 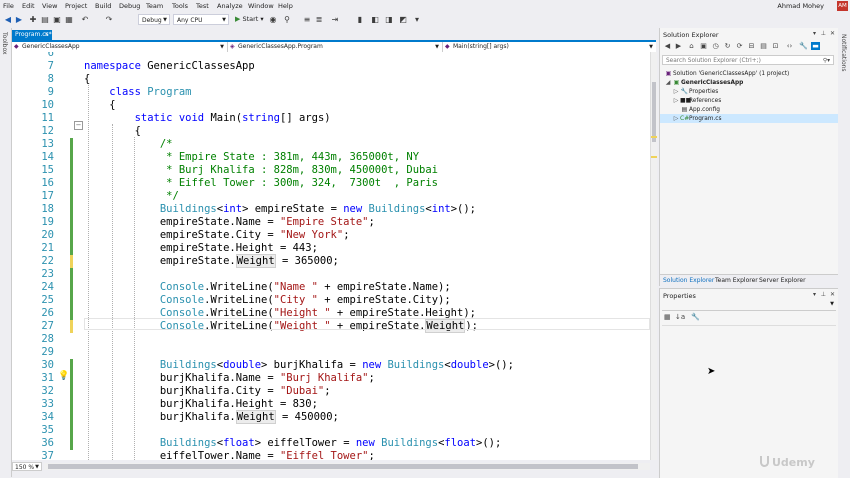 What do you see at coordinates (748, 60) in the screenshot?
I see `search-input: Search Solution Explorer (Ctrl+;) ⚲▾` at bounding box center [748, 60].